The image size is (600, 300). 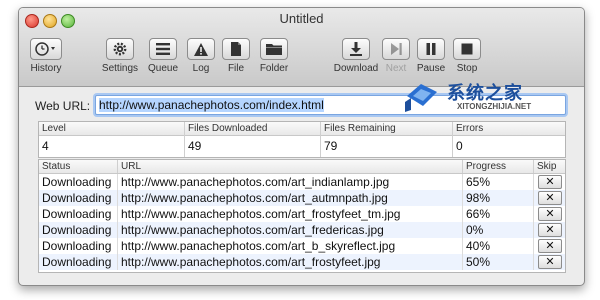 What do you see at coordinates (331, 146) in the screenshot?
I see `stat-value: 79` at bounding box center [331, 146].